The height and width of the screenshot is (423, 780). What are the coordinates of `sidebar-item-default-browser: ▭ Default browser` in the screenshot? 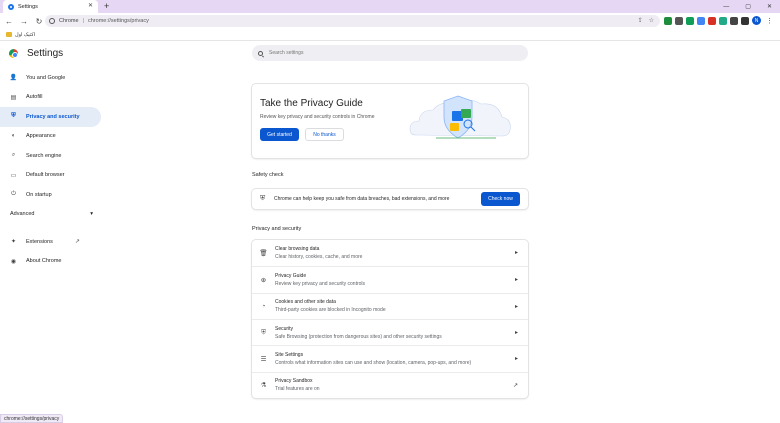 It's located at (50, 176).